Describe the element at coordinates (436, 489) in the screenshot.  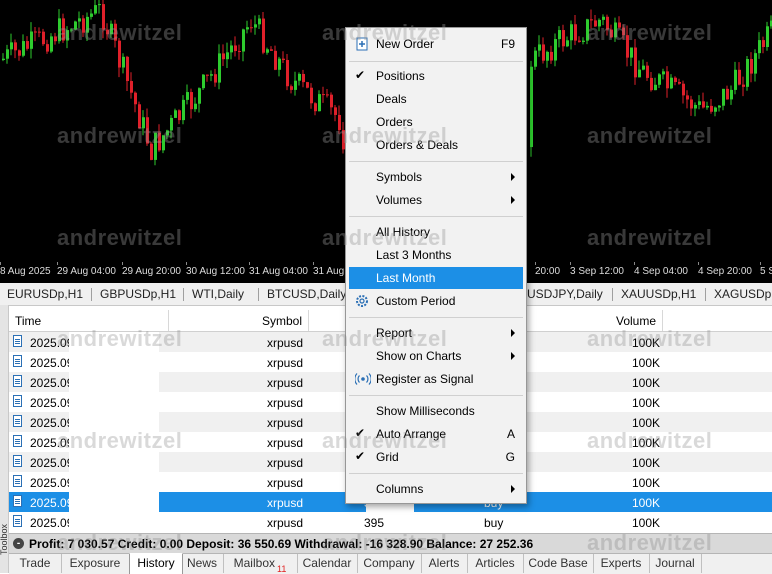
I see `menu-item-columns: Columns` at that location.